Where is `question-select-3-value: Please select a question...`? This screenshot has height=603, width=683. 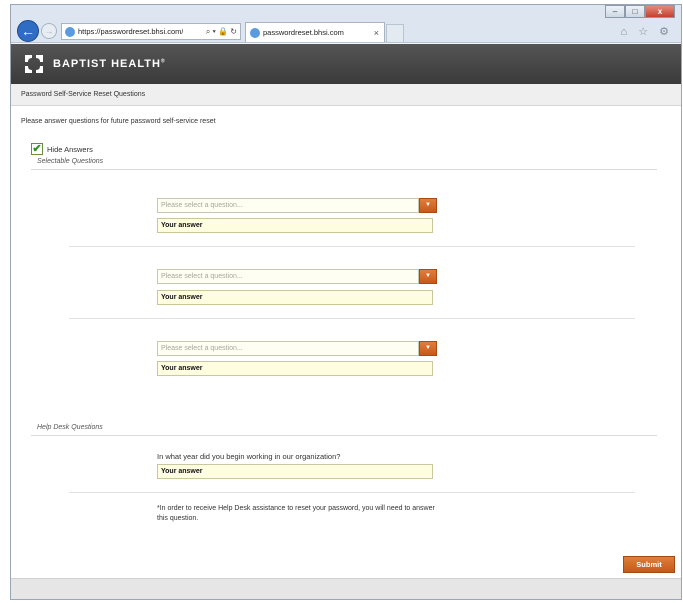
question-select-3-value: Please select a question... is located at coordinates (288, 348).